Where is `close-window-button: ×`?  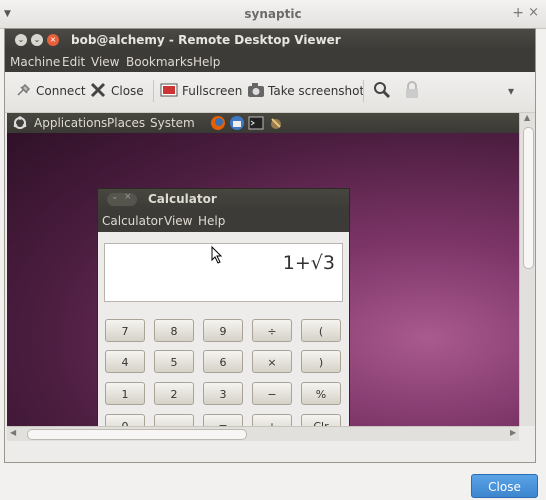
close-window-button: × is located at coordinates (533, 12).